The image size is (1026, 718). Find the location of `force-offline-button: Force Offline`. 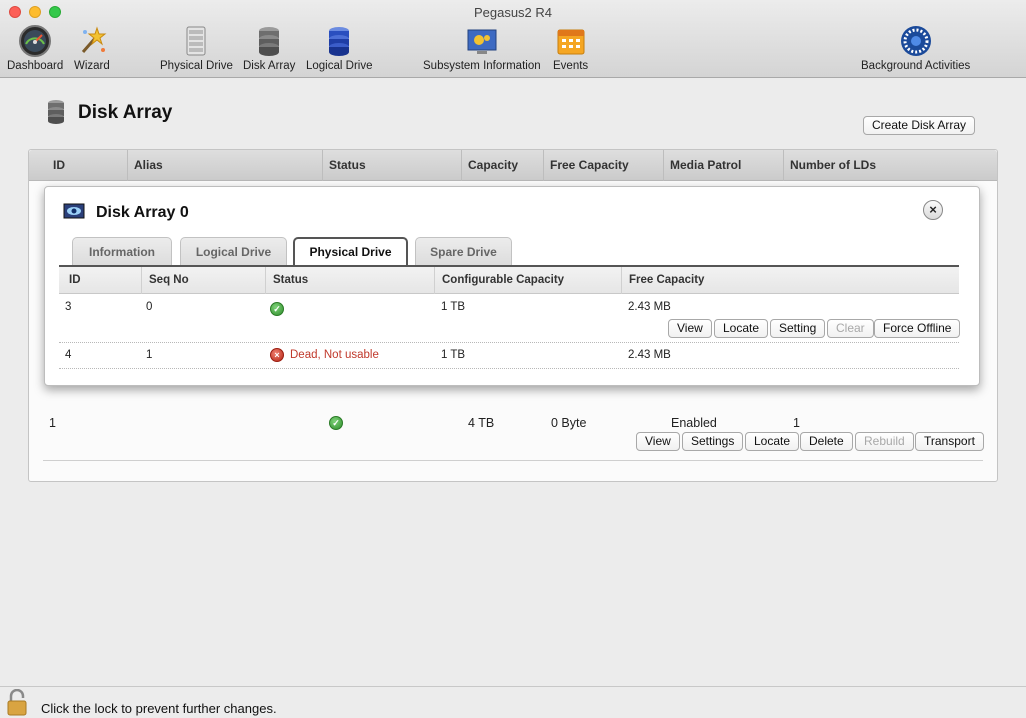

force-offline-button: Force Offline is located at coordinates (917, 328).